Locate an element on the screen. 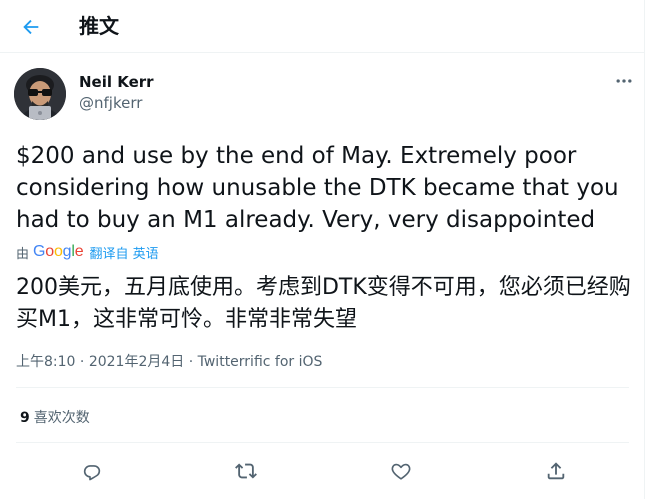 The height and width of the screenshot is (499, 653). back-button is located at coordinates (31, 27).